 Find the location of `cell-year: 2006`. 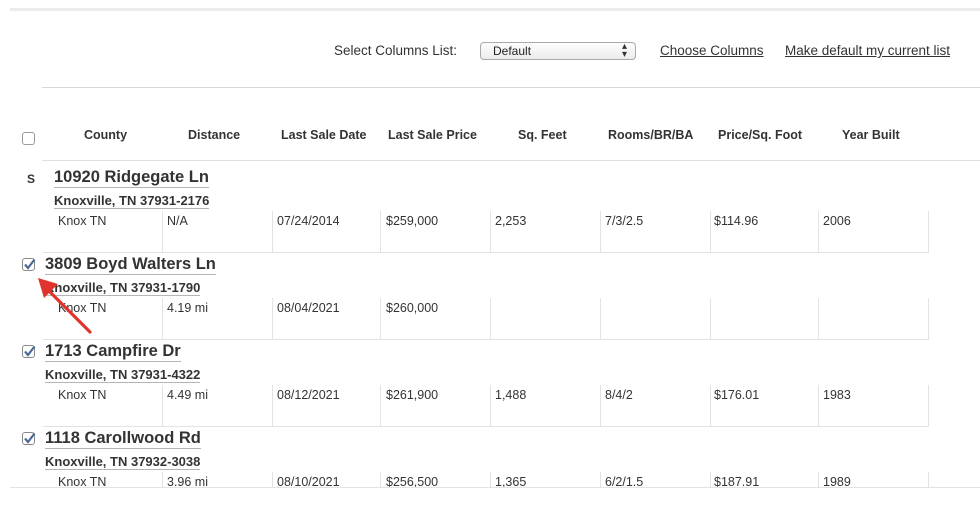

cell-year: 2006 is located at coordinates (874, 232).